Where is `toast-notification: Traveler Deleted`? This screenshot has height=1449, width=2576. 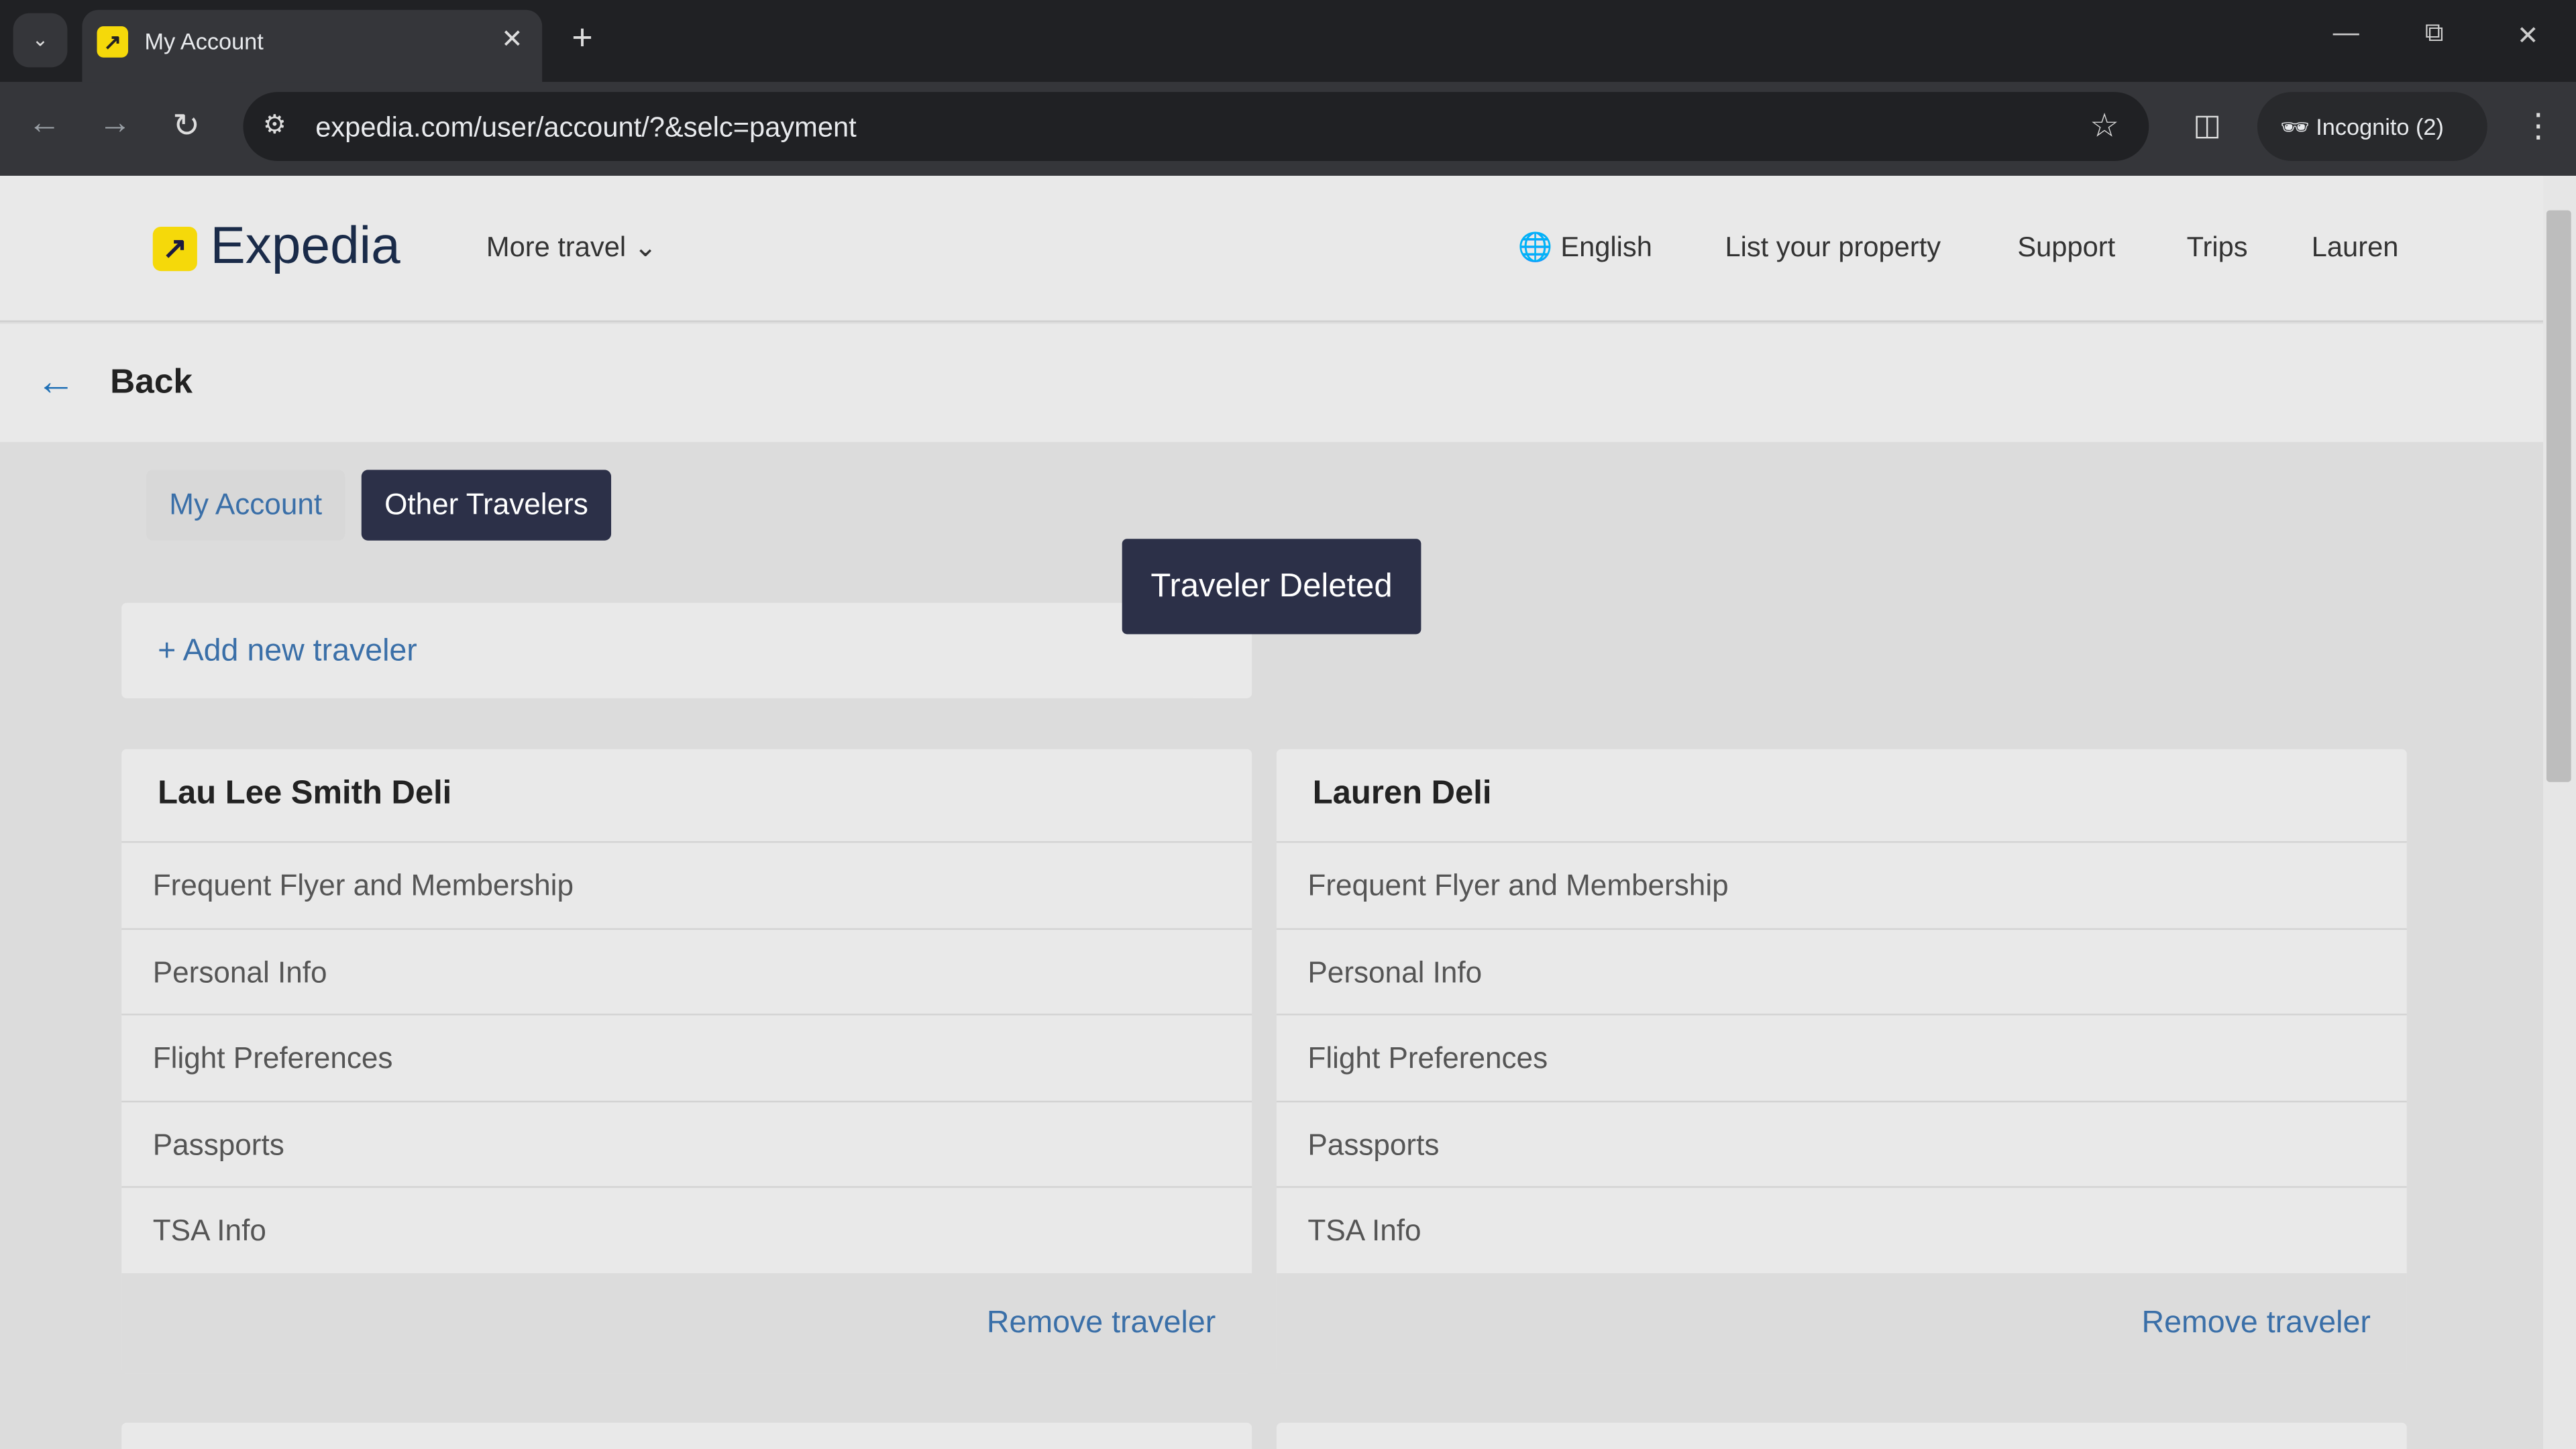
toast-notification: Traveler Deleted is located at coordinates (1271, 587).